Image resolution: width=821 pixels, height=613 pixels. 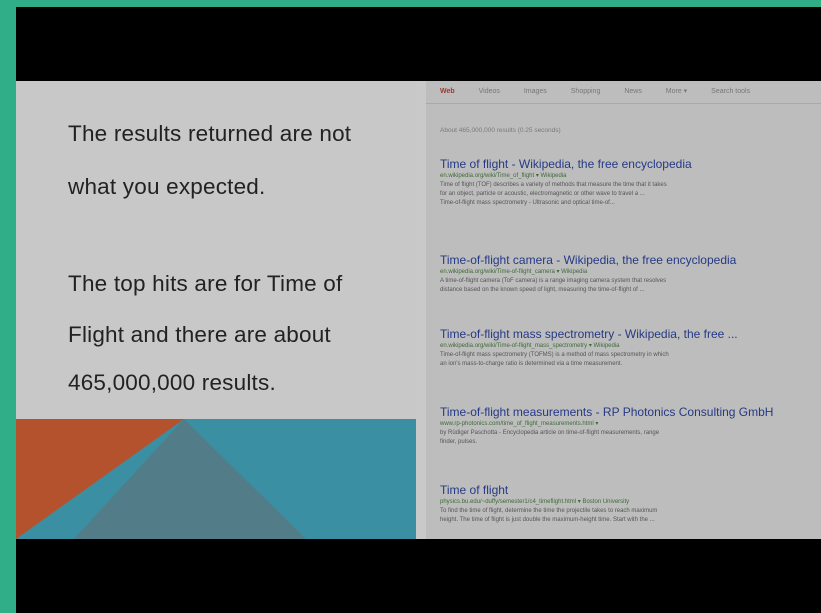 I want to click on tab-news: News, so click(x=633, y=91).